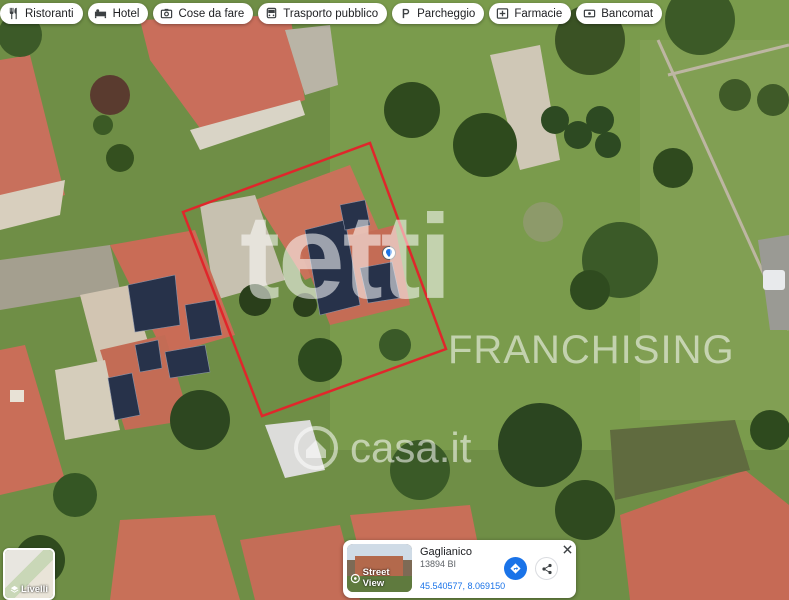 The image size is (789, 600). Describe the element at coordinates (271, 14) in the screenshot. I see `bus-icon` at that location.